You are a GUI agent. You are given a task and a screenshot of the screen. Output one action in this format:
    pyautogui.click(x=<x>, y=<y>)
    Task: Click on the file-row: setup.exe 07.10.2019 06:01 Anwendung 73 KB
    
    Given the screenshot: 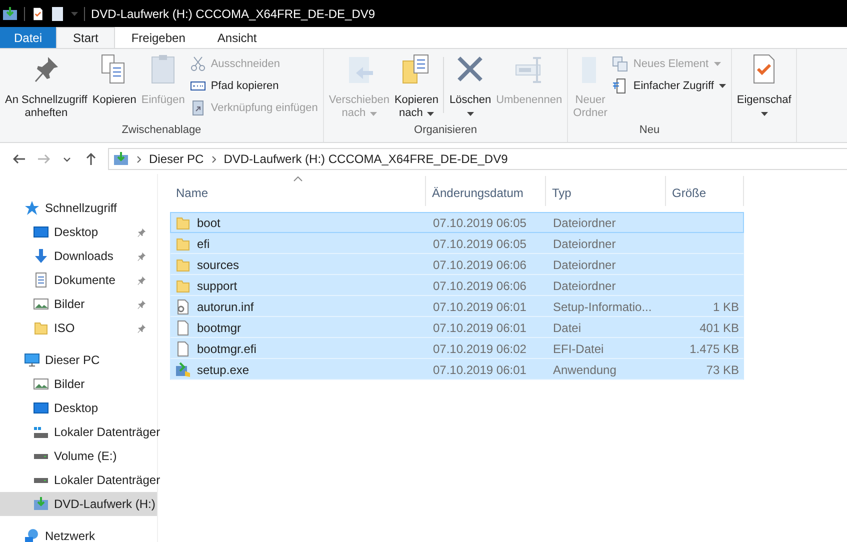 What is the action you would take?
    pyautogui.click(x=457, y=369)
    